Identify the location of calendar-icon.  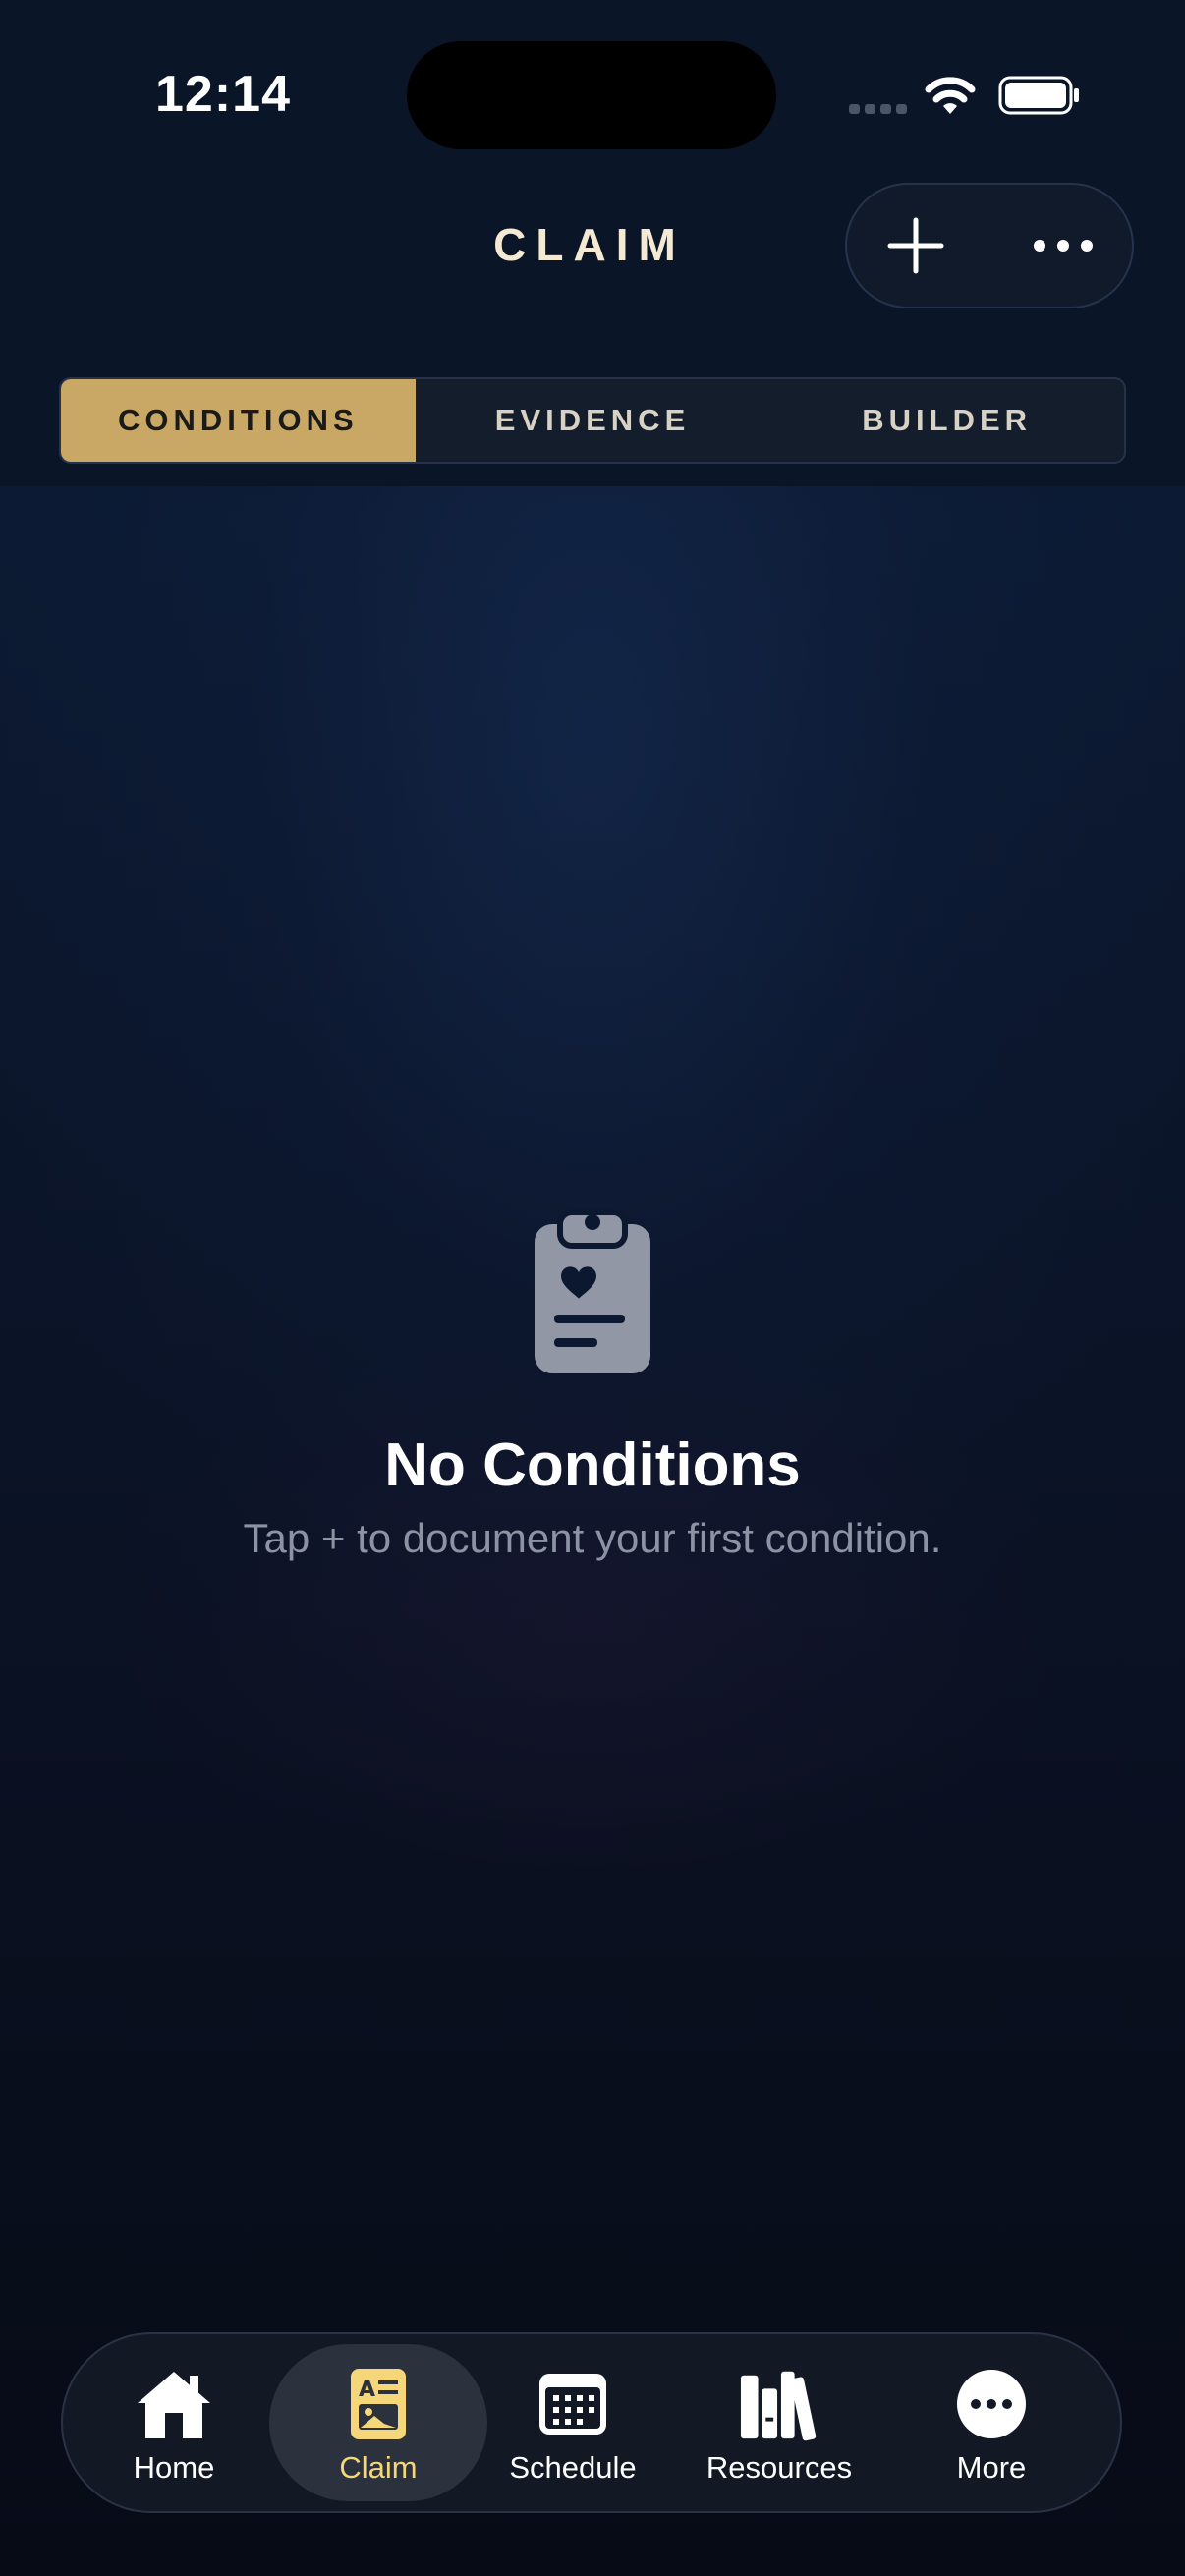
(573, 2404).